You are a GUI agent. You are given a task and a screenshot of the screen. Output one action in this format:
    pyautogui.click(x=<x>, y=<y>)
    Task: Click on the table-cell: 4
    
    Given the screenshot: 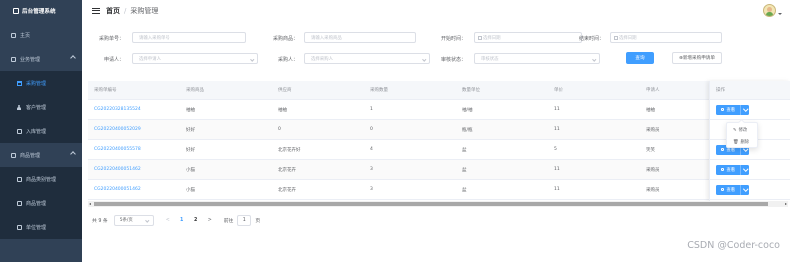 What is the action you would take?
    pyautogui.click(x=371, y=149)
    